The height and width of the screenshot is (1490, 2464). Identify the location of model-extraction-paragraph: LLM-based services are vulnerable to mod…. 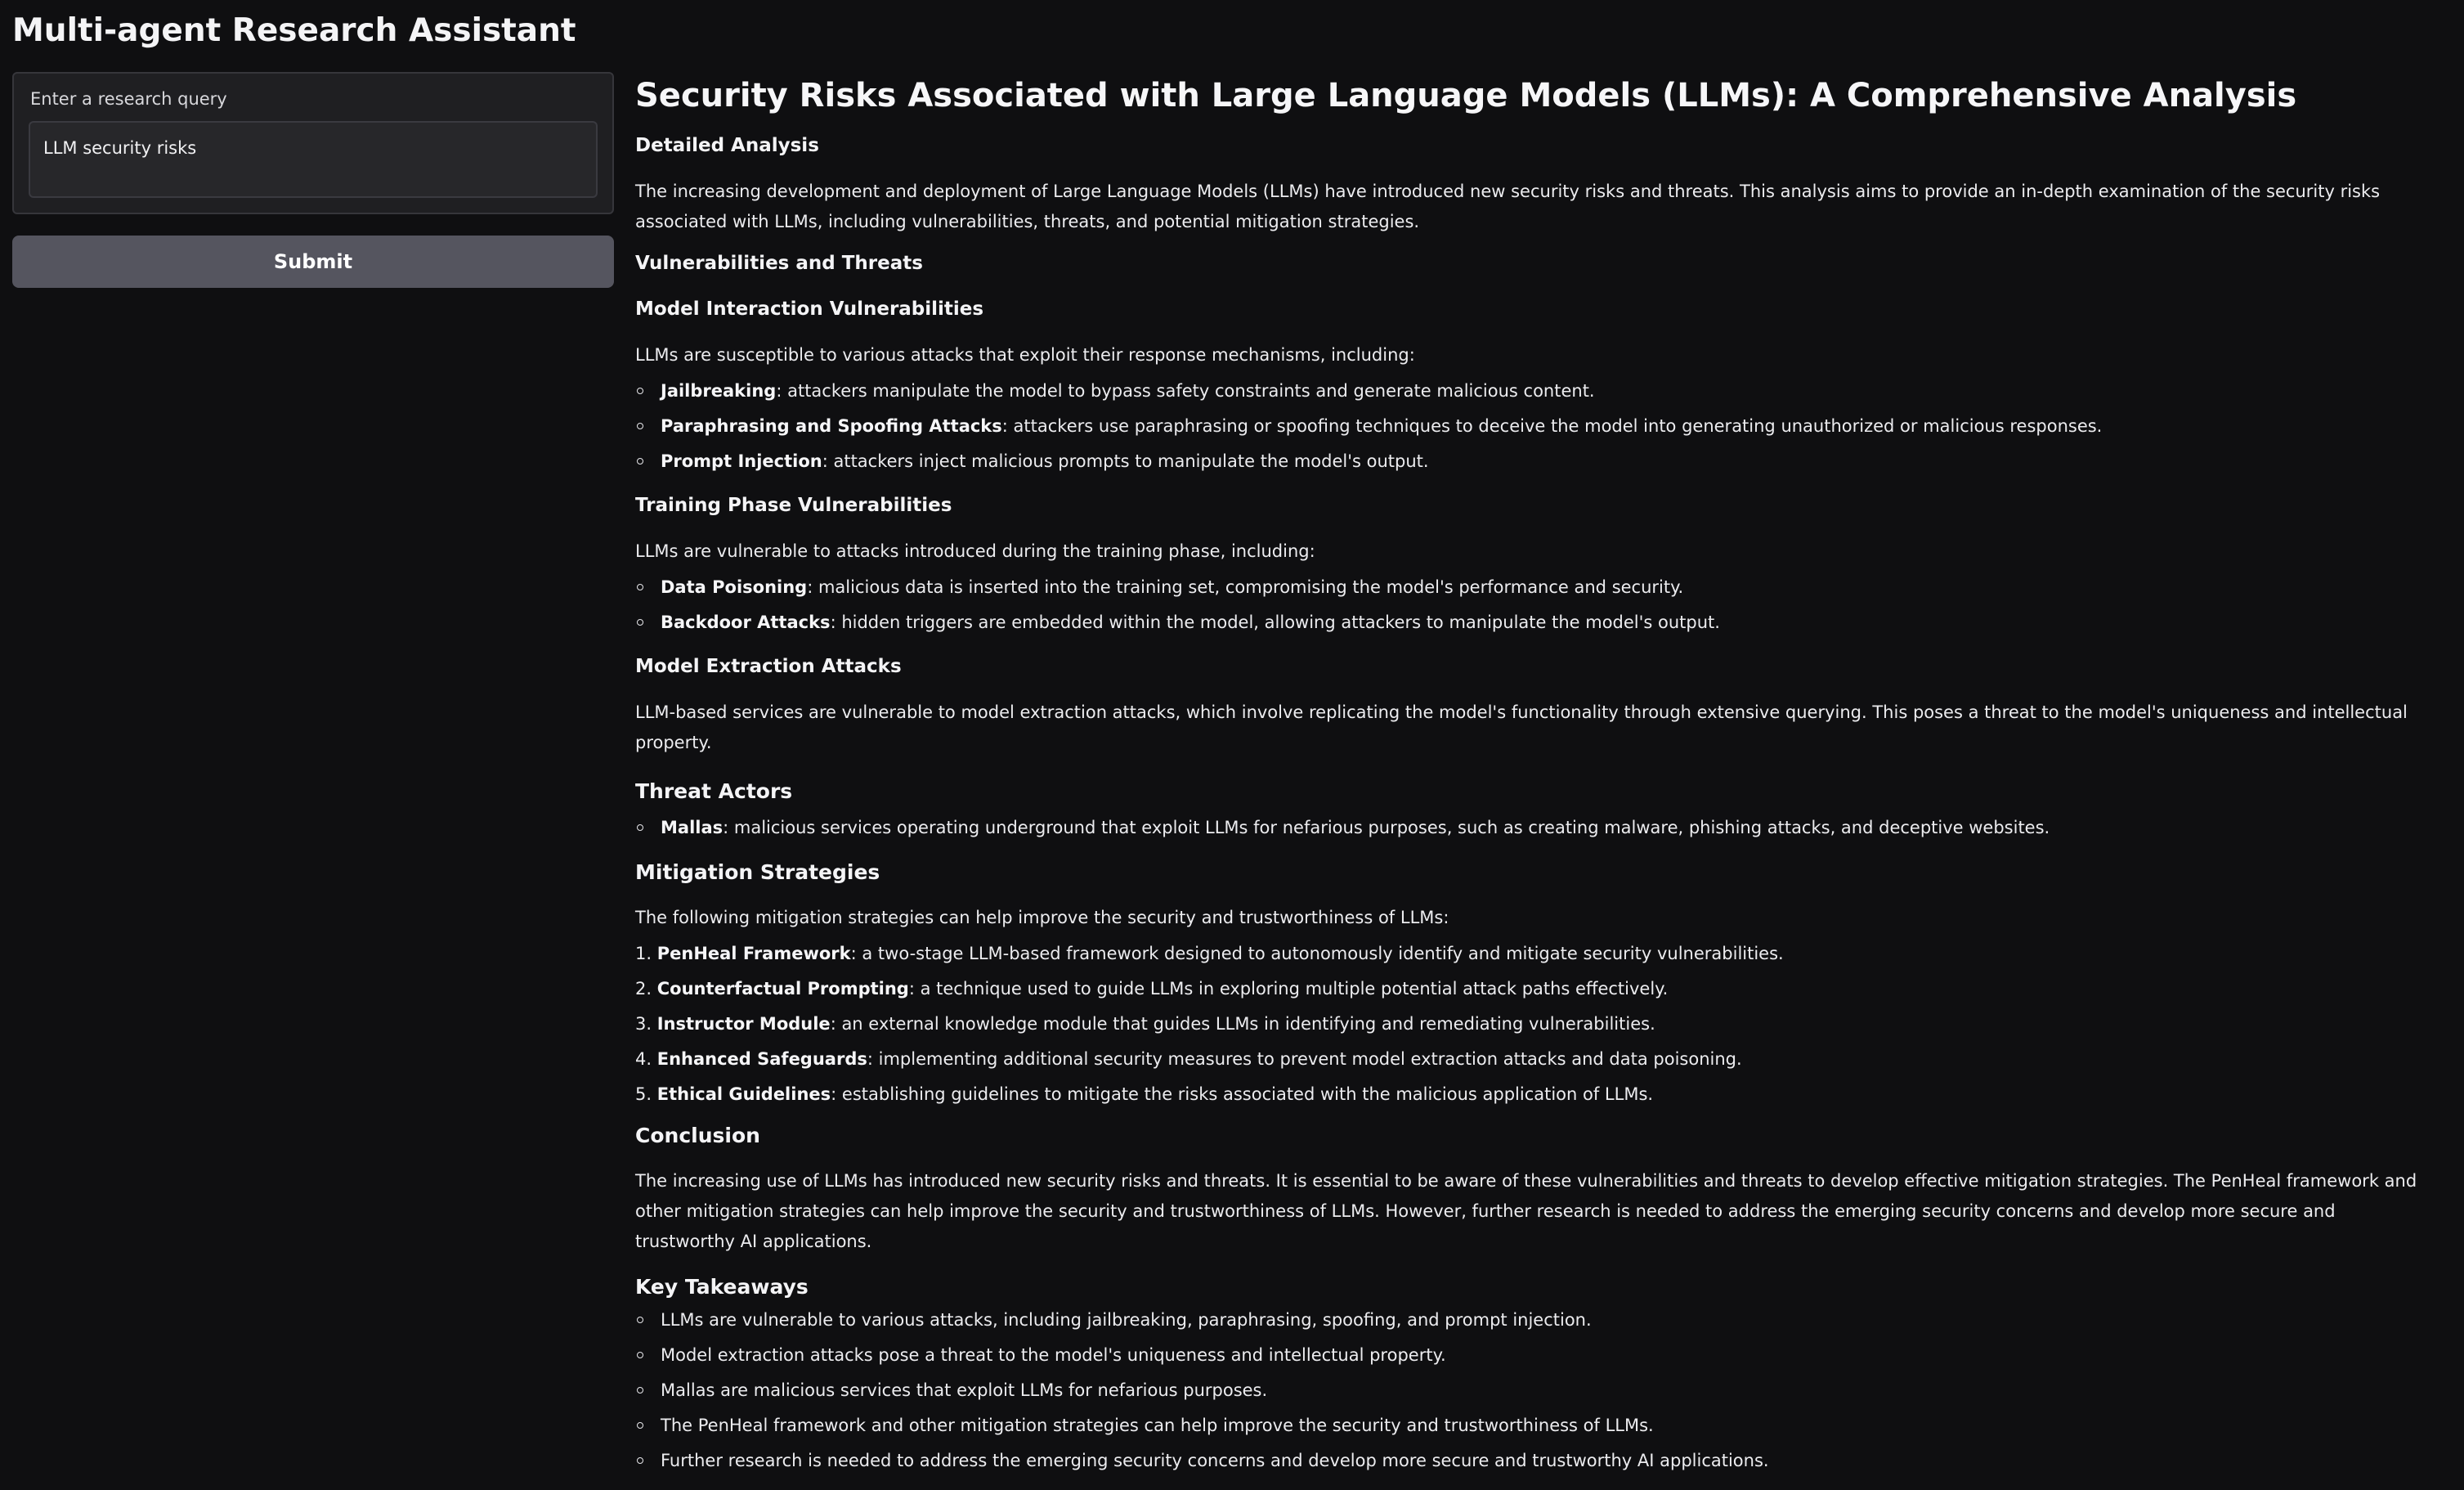
(1521, 727).